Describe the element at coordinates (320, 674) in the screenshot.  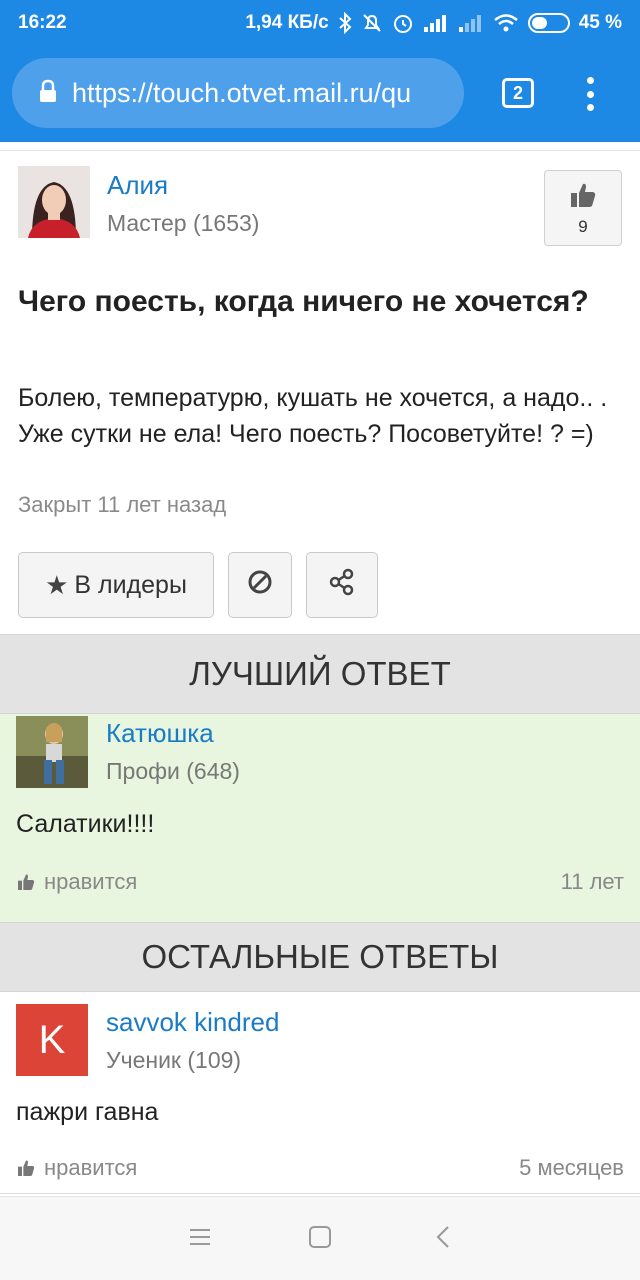
I see `best-answer-header: ЛУЧШИЙ ОТВЕТ` at that location.